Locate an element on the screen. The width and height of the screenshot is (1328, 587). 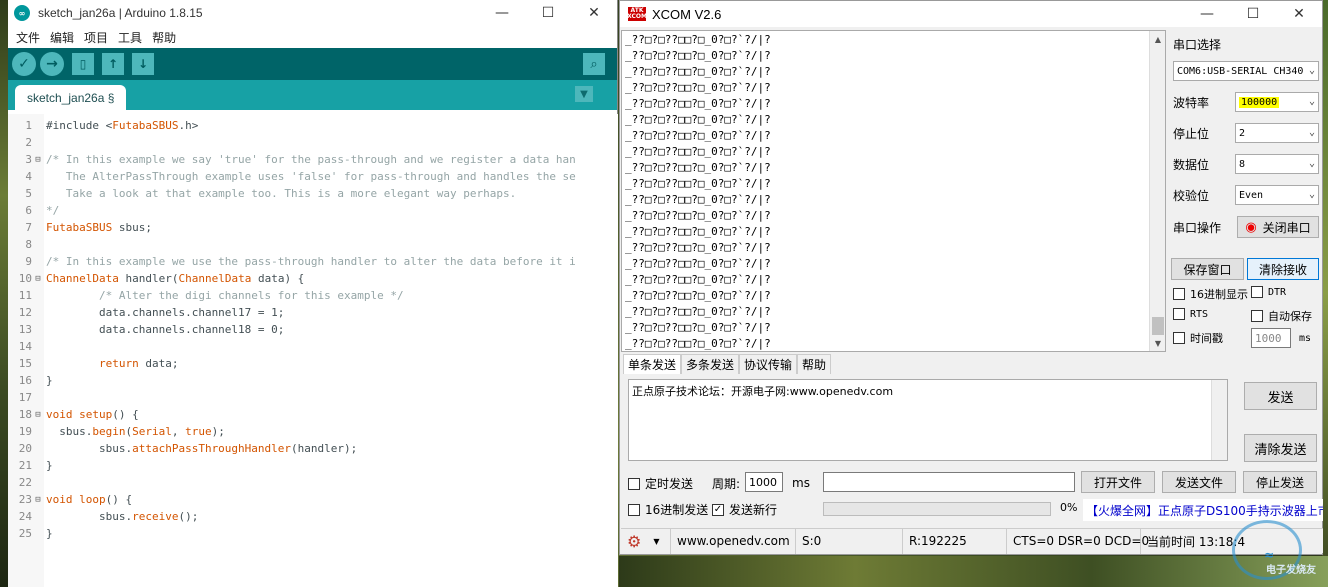
verify-icon: ✓ is located at coordinates (24, 64).